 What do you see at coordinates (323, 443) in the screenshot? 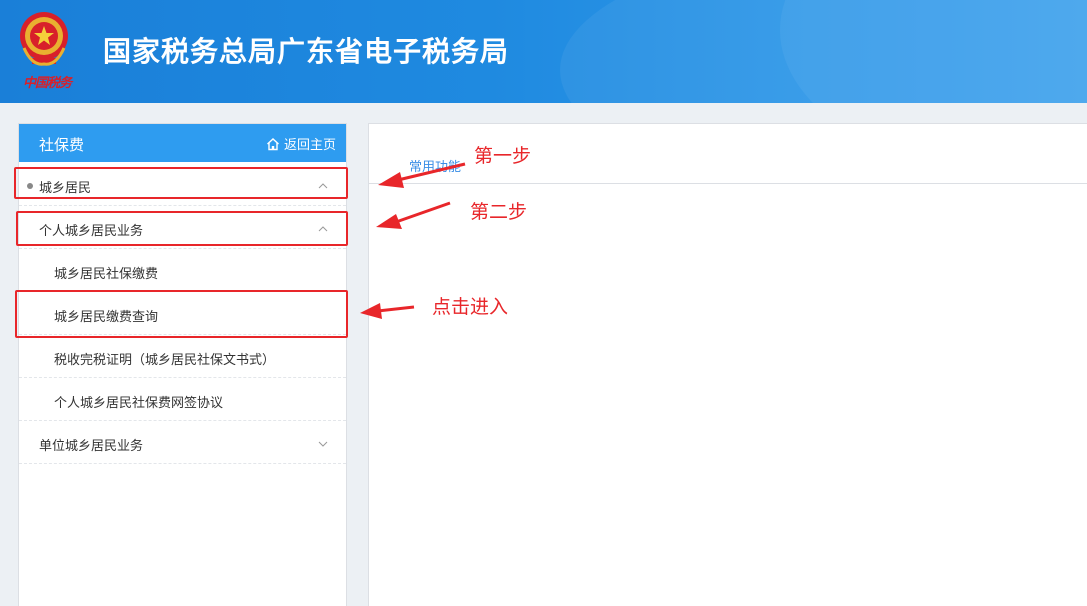
I see `chevron-down-icon` at bounding box center [323, 443].